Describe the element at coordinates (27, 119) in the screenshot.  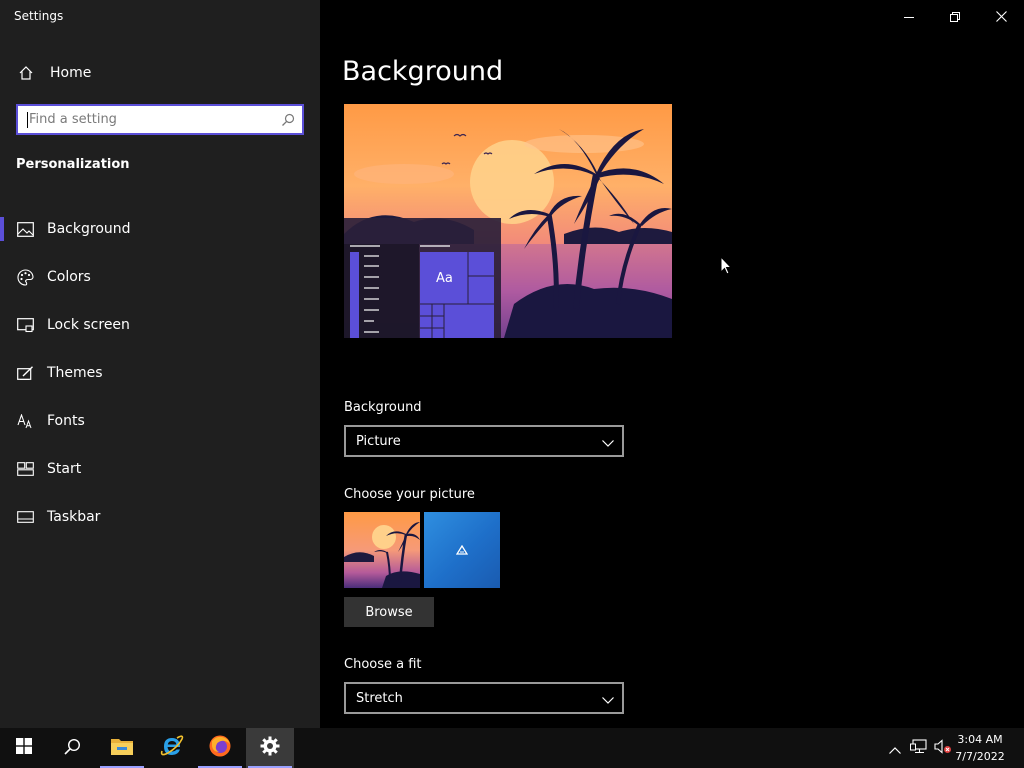
I see `text-caret` at that location.